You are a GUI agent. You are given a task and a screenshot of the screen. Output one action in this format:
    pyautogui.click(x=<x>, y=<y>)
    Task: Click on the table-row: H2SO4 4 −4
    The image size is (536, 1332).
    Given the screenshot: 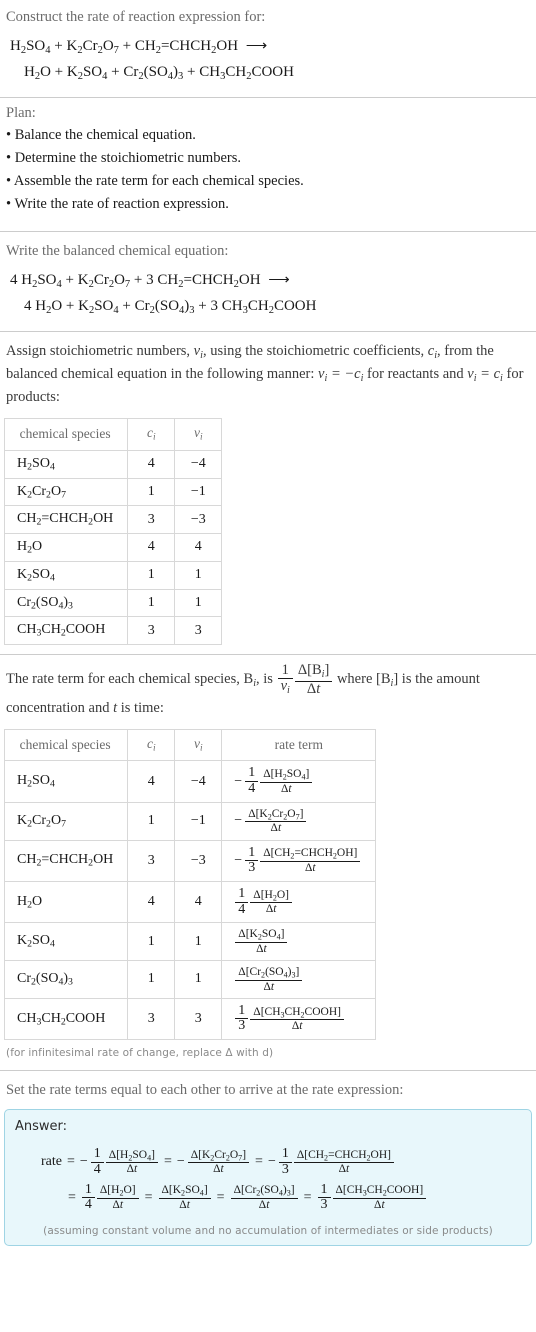 What is the action you would take?
    pyautogui.click(x=113, y=464)
    